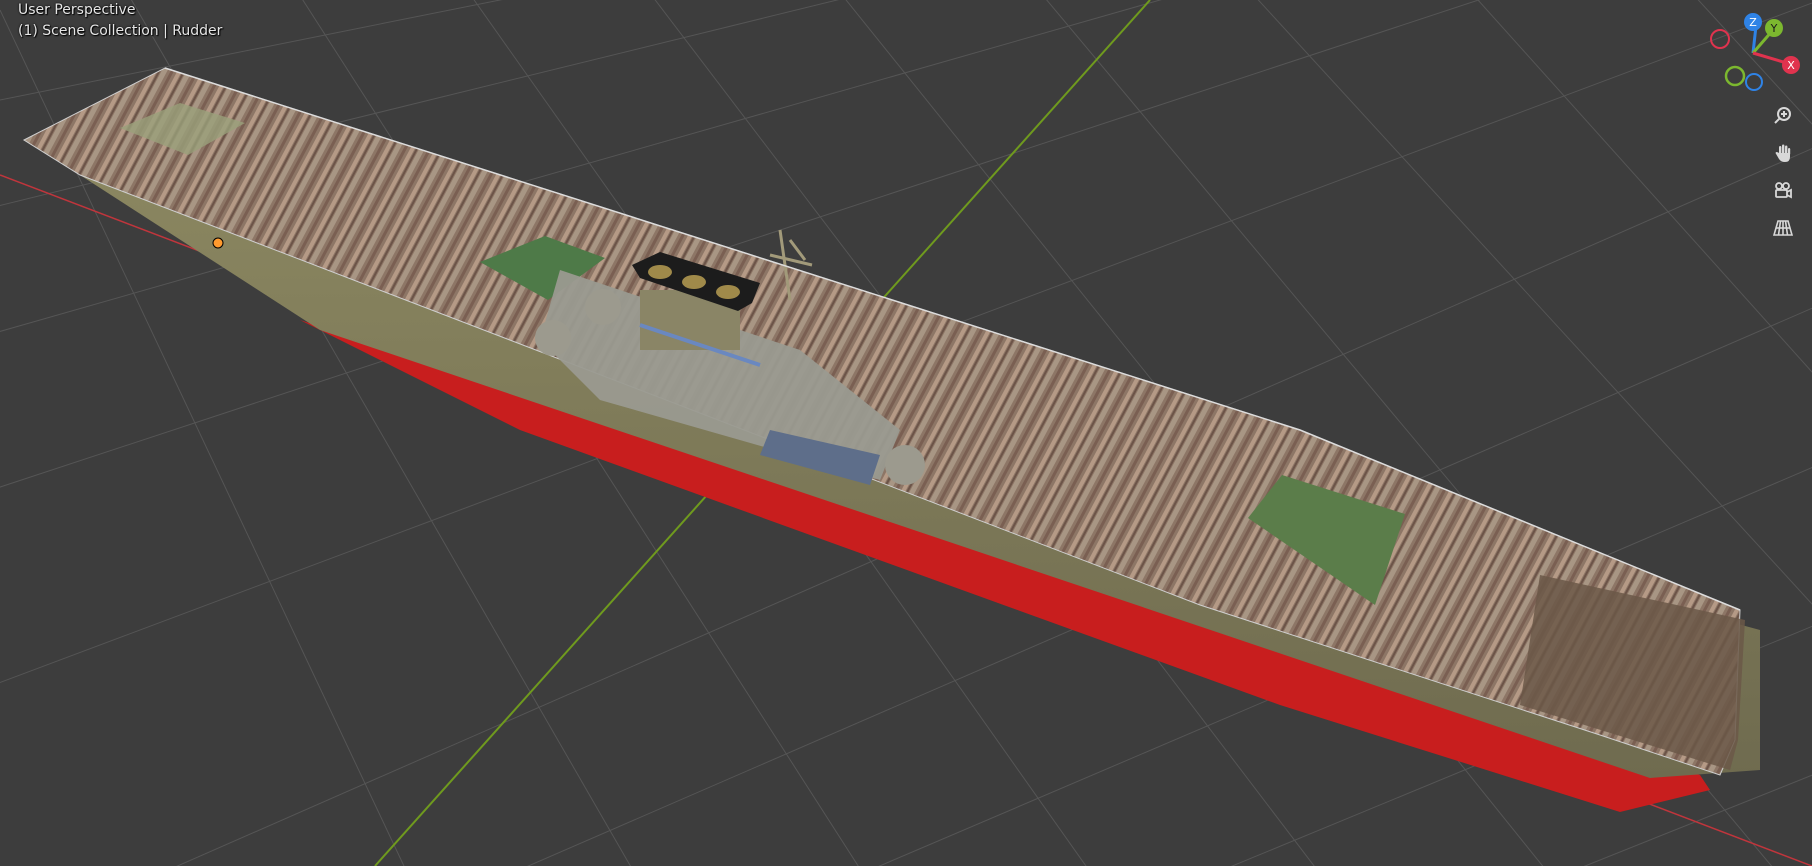 This screenshot has width=1812, height=866. I want to click on hand-pan-icon, so click(1788, 158).